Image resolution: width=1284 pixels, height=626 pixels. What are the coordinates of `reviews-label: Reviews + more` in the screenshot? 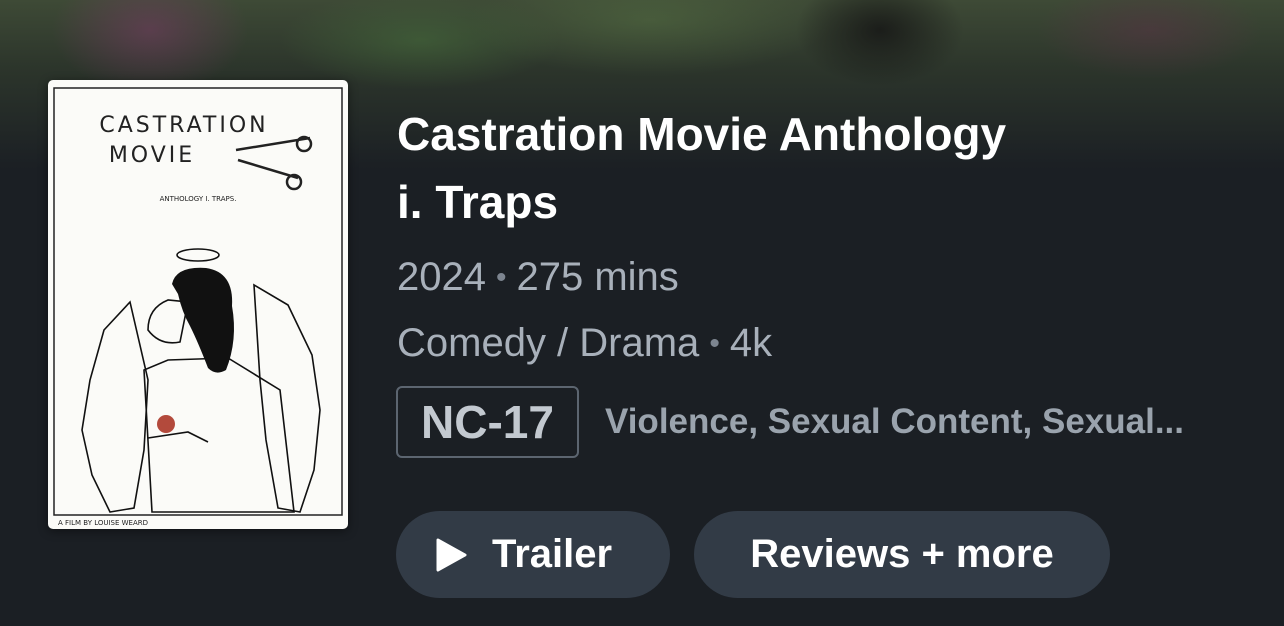 It's located at (902, 554).